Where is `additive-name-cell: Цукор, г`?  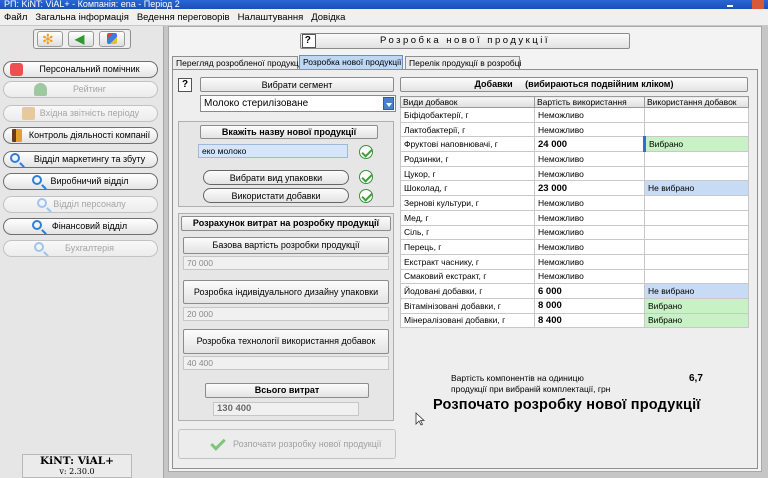
additive-name-cell: Цукор, г is located at coordinates (467, 173).